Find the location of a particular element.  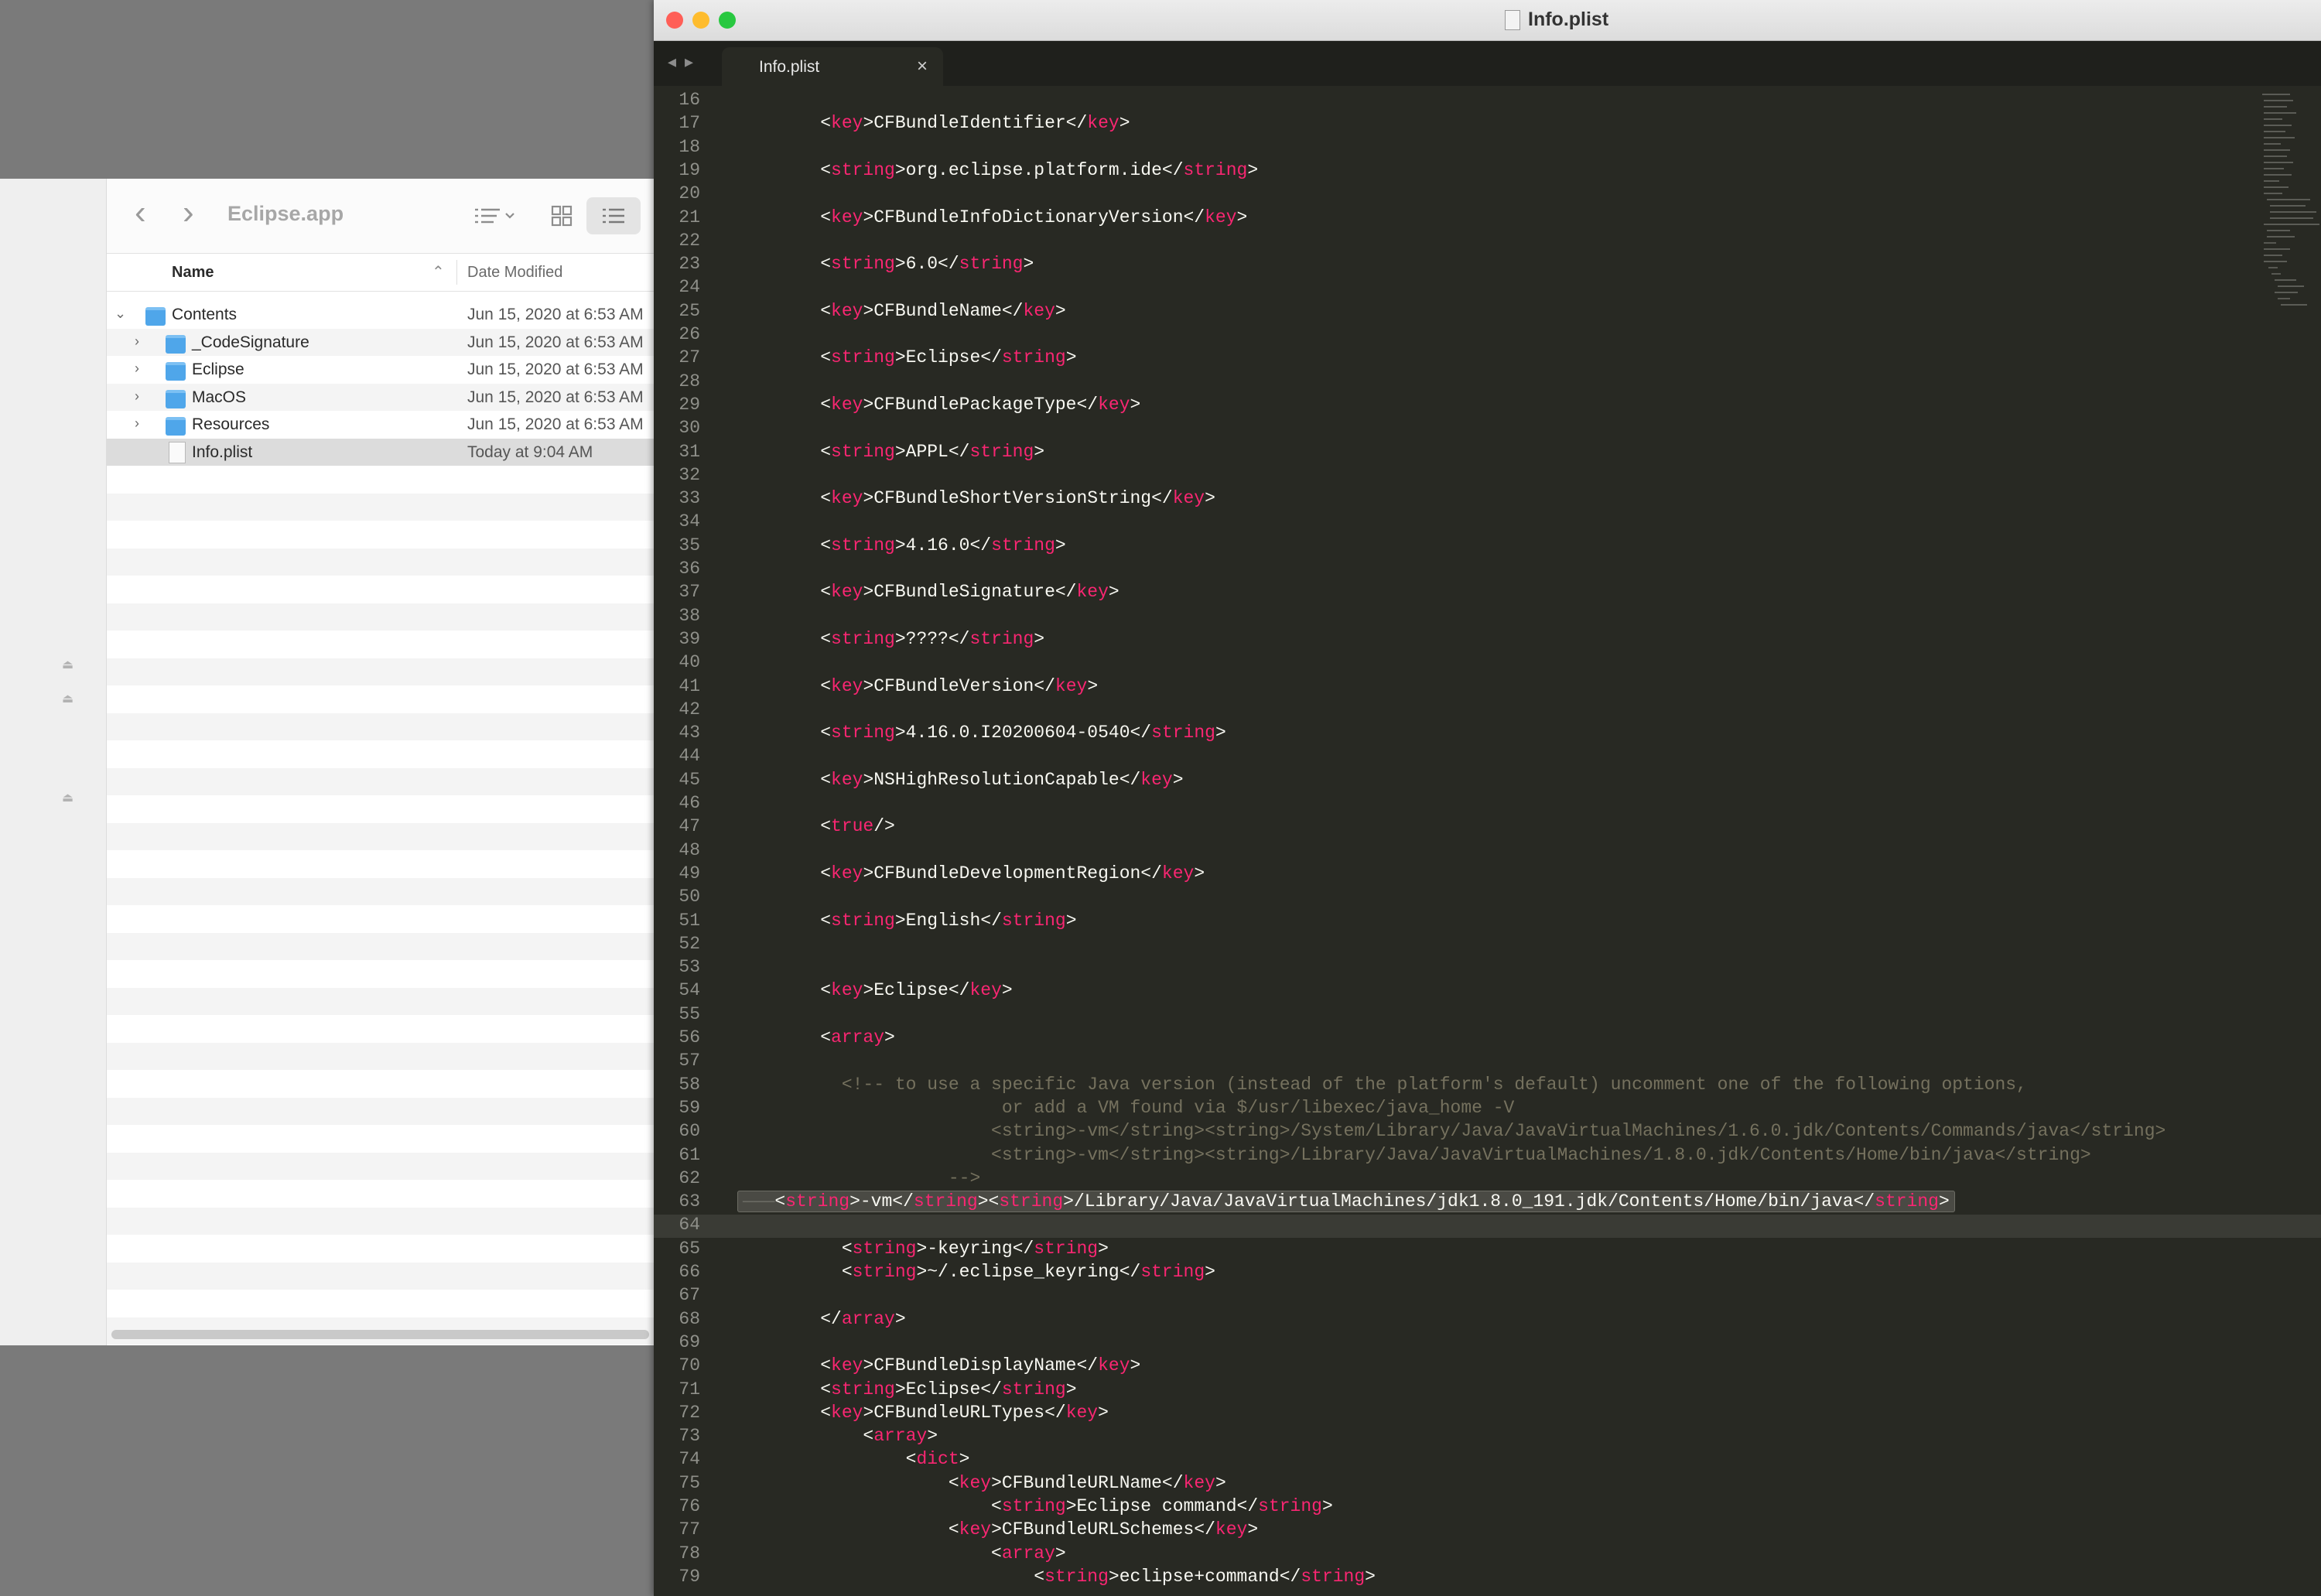

tab-info-plist: Info.plist × is located at coordinates (832, 66).